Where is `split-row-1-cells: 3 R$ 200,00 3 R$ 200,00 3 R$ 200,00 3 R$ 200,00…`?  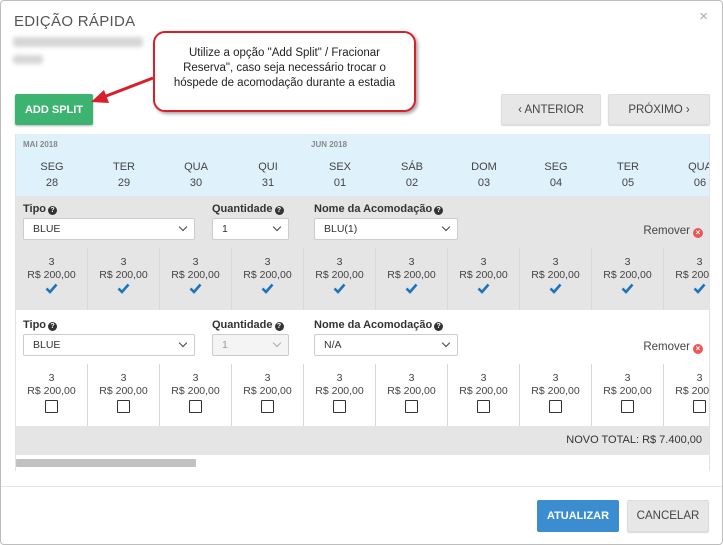
split-row-1-cells: 3 R$ 200,00 3 R$ 200,00 3 R$ 200,00 3 R$ 200,00… is located at coordinates (362, 279).